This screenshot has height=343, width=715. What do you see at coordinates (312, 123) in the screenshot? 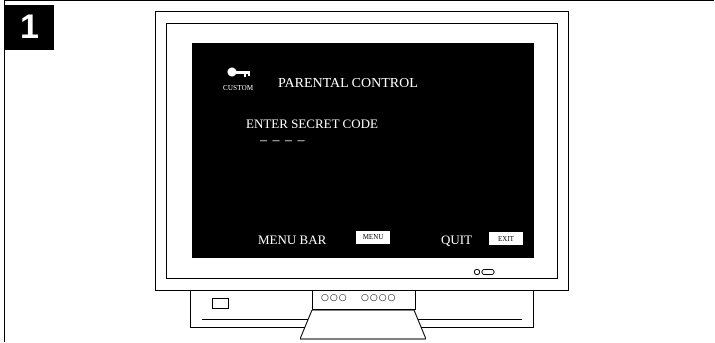
I see `enter-code-prompt: ENTER SECRET CODE` at bounding box center [312, 123].